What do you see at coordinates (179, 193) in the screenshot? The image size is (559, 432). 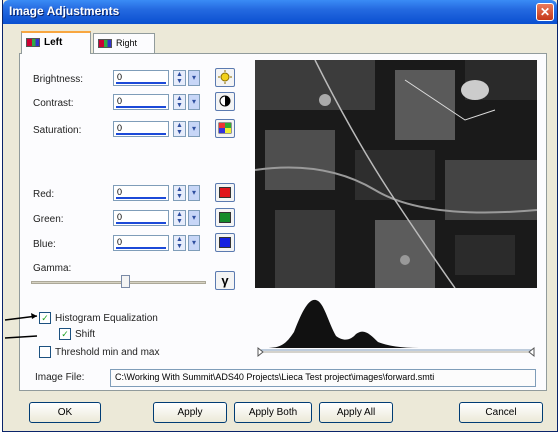 I see `red-spinner: ▲ ▼` at bounding box center [179, 193].